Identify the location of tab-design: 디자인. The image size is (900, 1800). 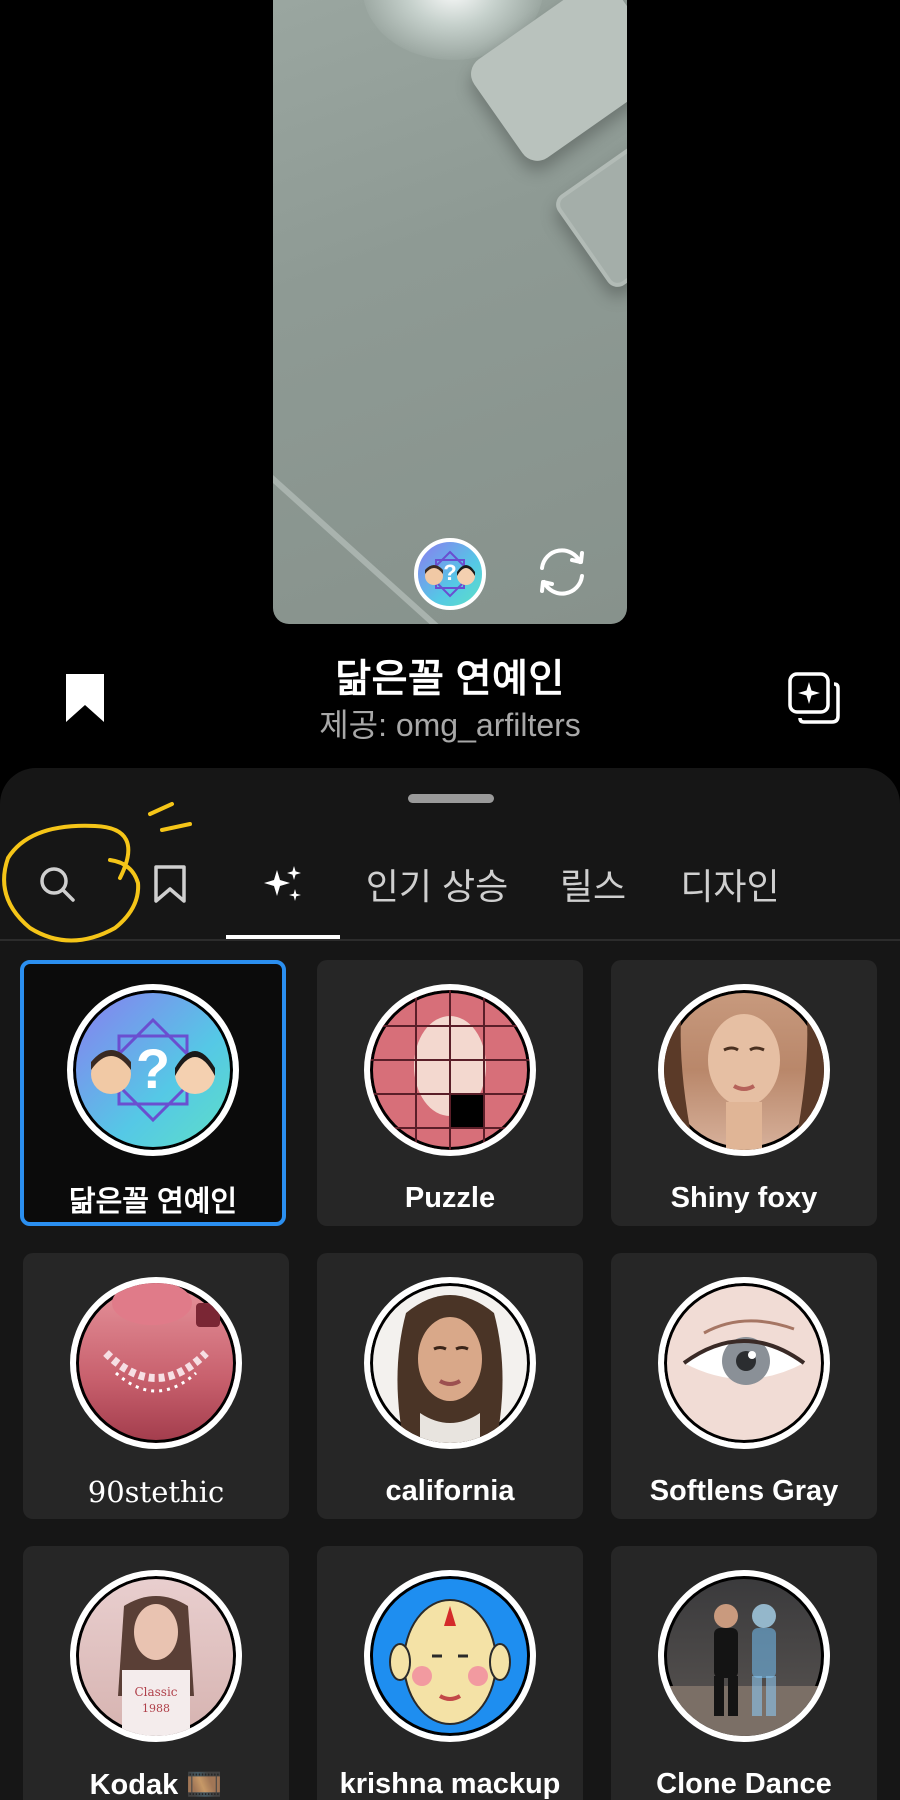
(730, 884).